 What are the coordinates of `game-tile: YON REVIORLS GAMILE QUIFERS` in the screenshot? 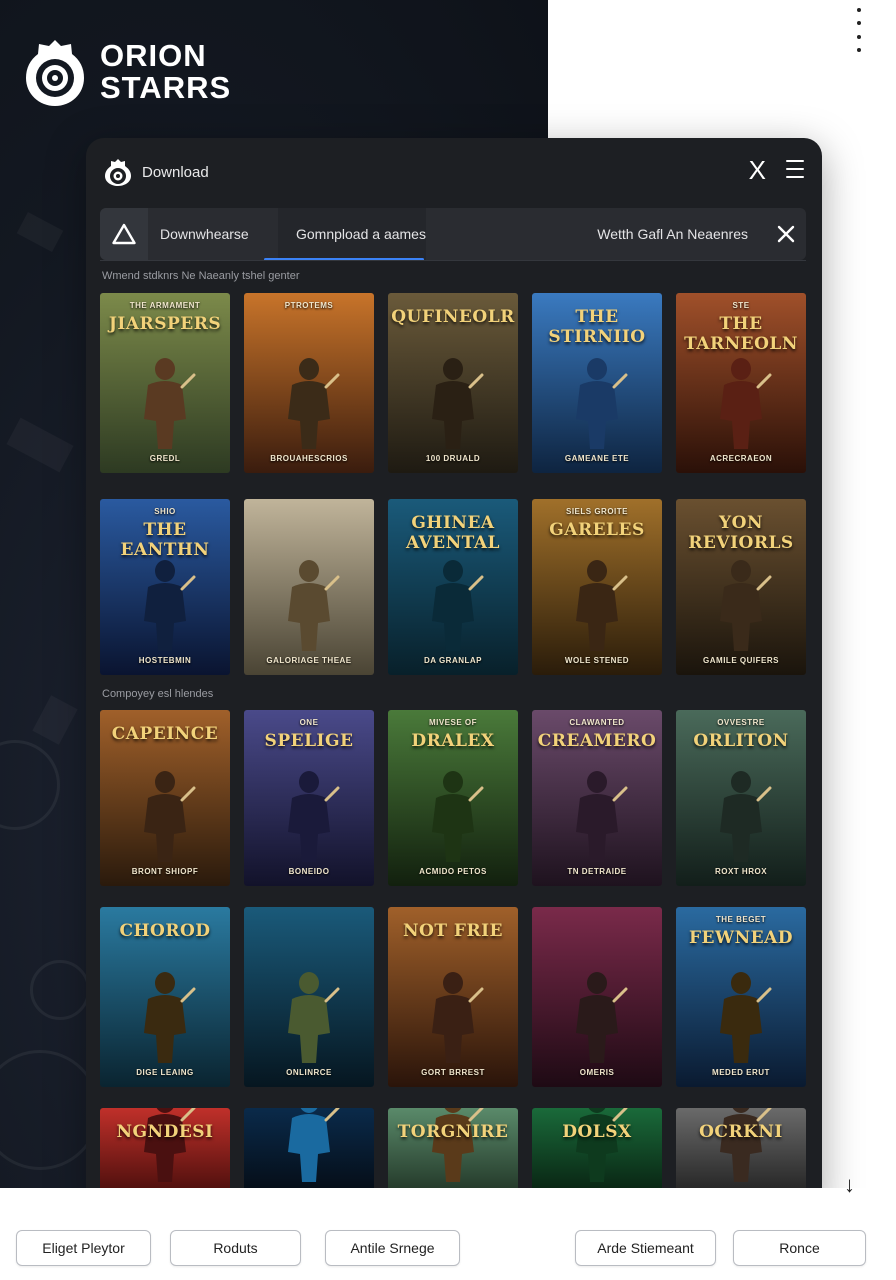 It's located at (741, 587).